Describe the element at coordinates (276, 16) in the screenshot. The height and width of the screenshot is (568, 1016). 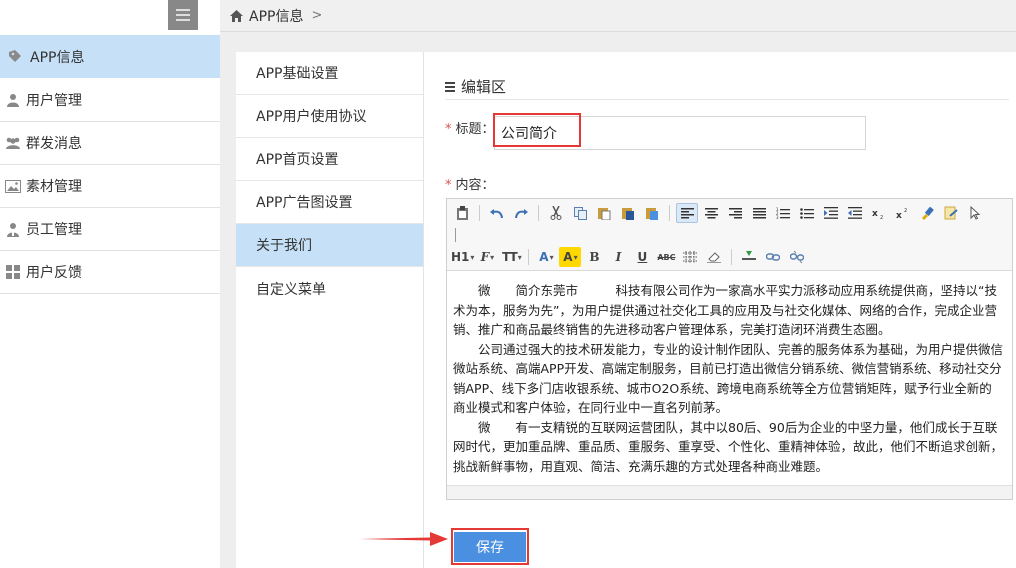
I see `breadcrumb-current: APP信息` at that location.